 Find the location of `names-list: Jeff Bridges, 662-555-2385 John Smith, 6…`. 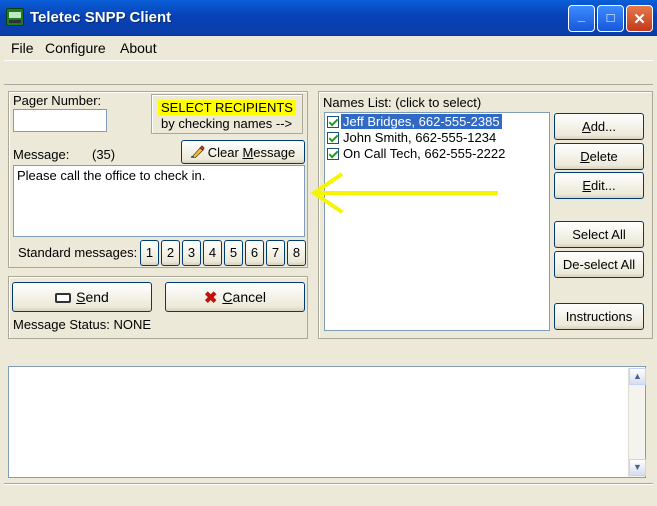

names-list: Jeff Bridges, 662-555-2385 John Smith, 6… is located at coordinates (437, 221).